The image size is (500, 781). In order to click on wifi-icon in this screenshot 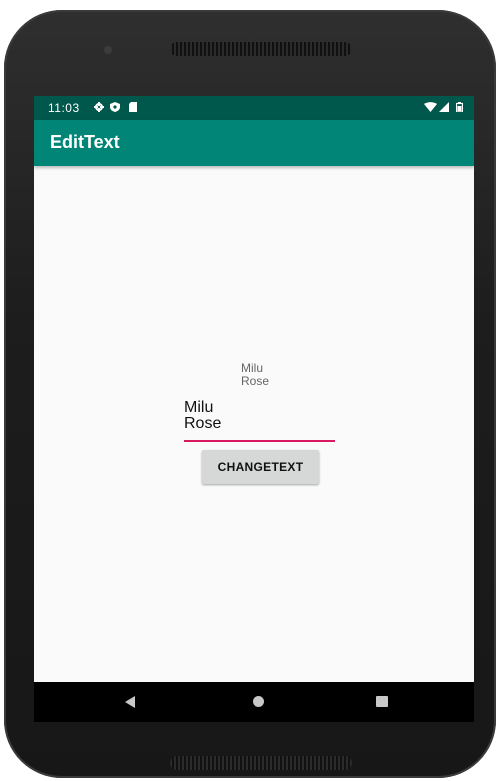, I will do `click(430, 107)`.